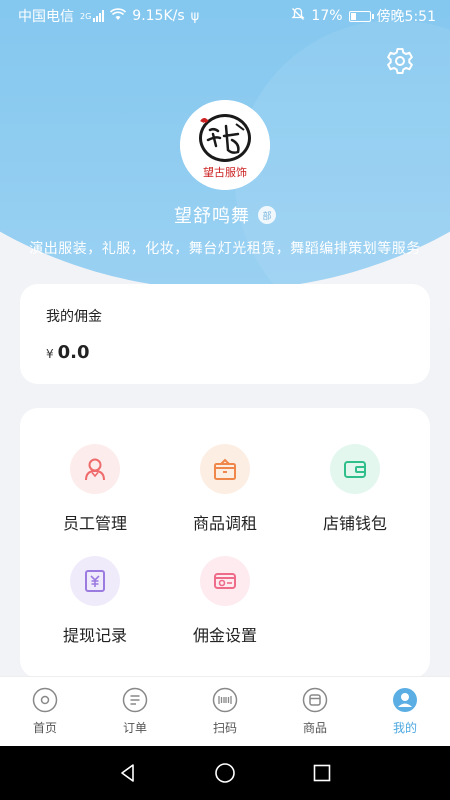  What do you see at coordinates (225, 249) in the screenshot?
I see `shop-description: 演出服装，礼服，化妆，舞台灯光租赁，舞蹈编排策划等服务` at bounding box center [225, 249].